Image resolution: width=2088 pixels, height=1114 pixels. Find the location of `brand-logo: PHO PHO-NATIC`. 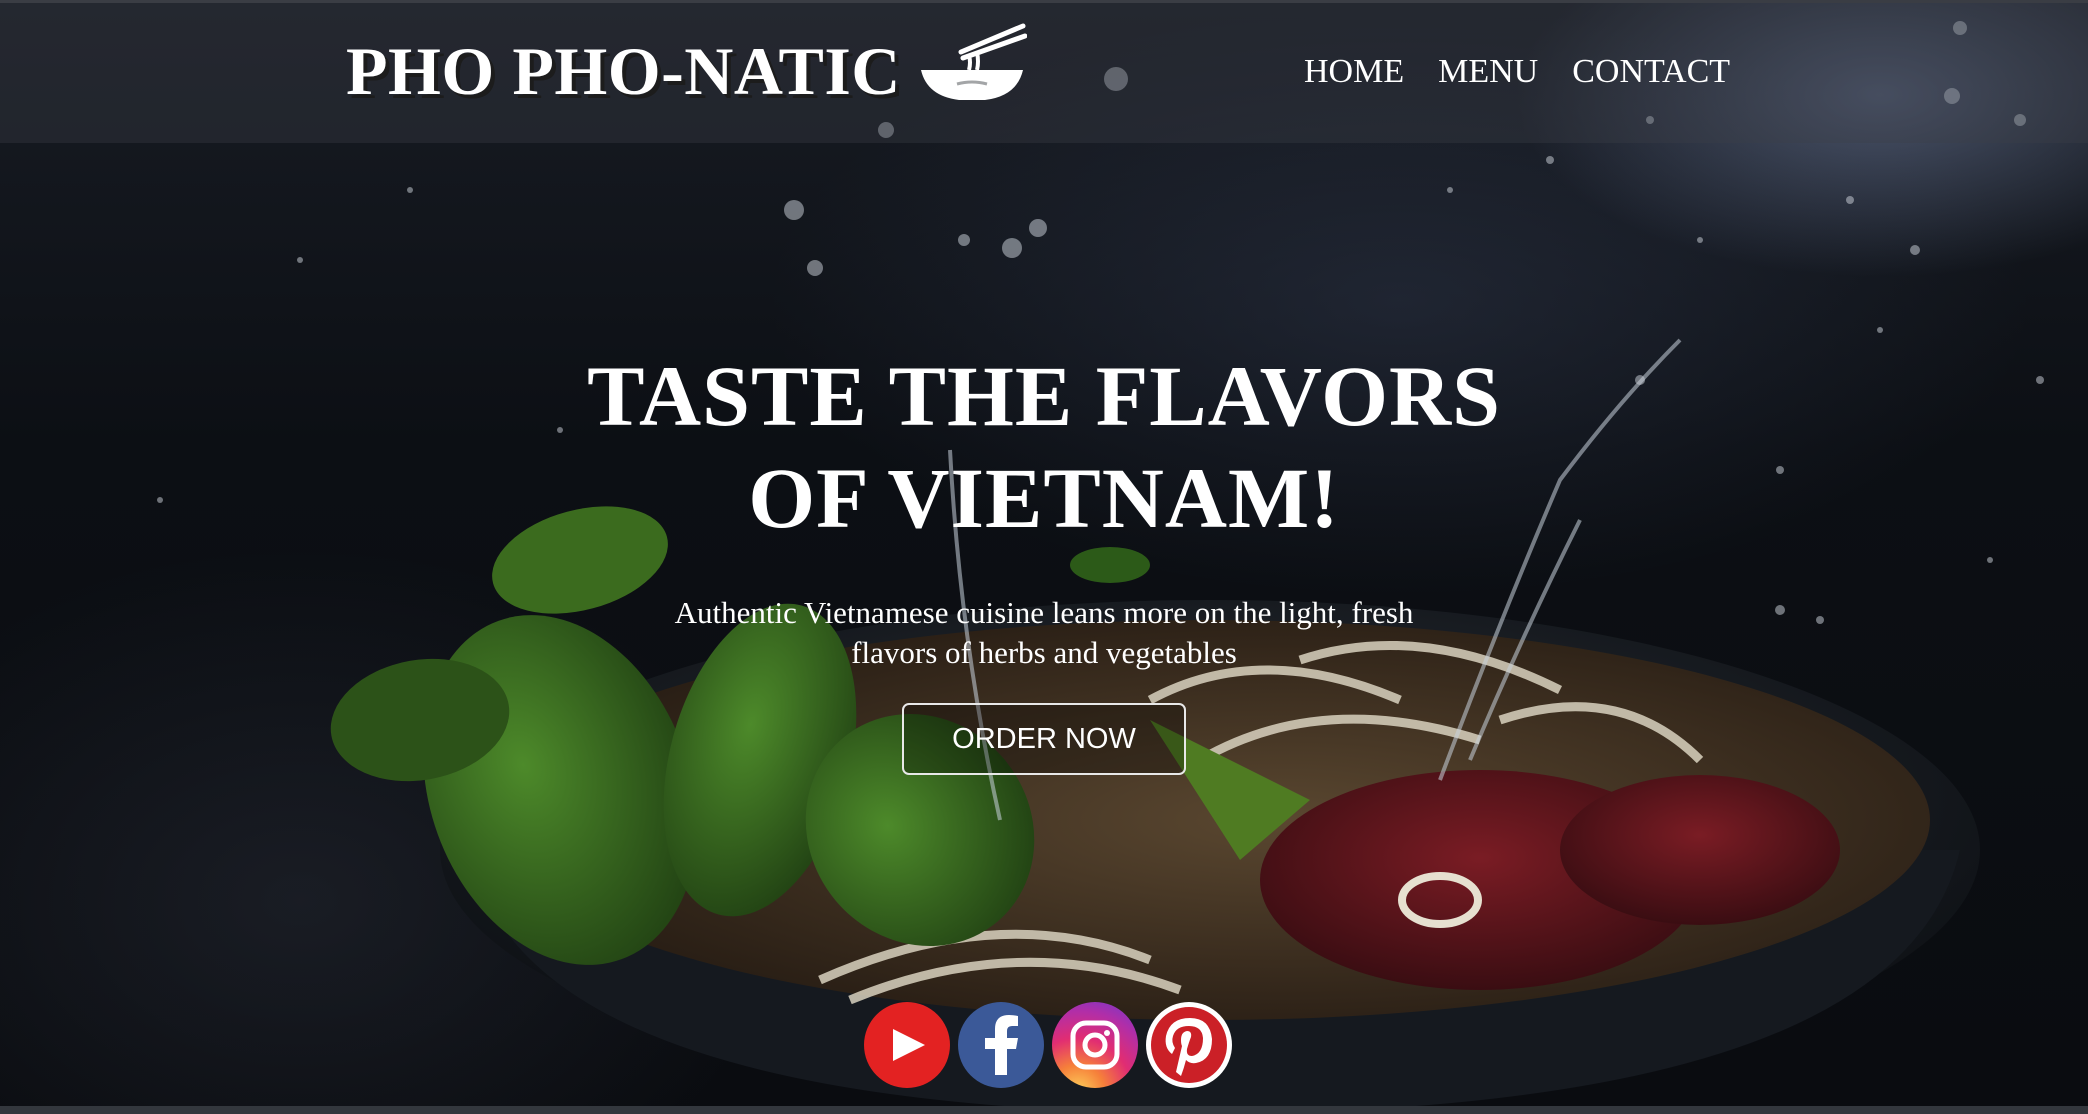

brand-logo: PHO PHO-NATIC is located at coordinates (687, 67).